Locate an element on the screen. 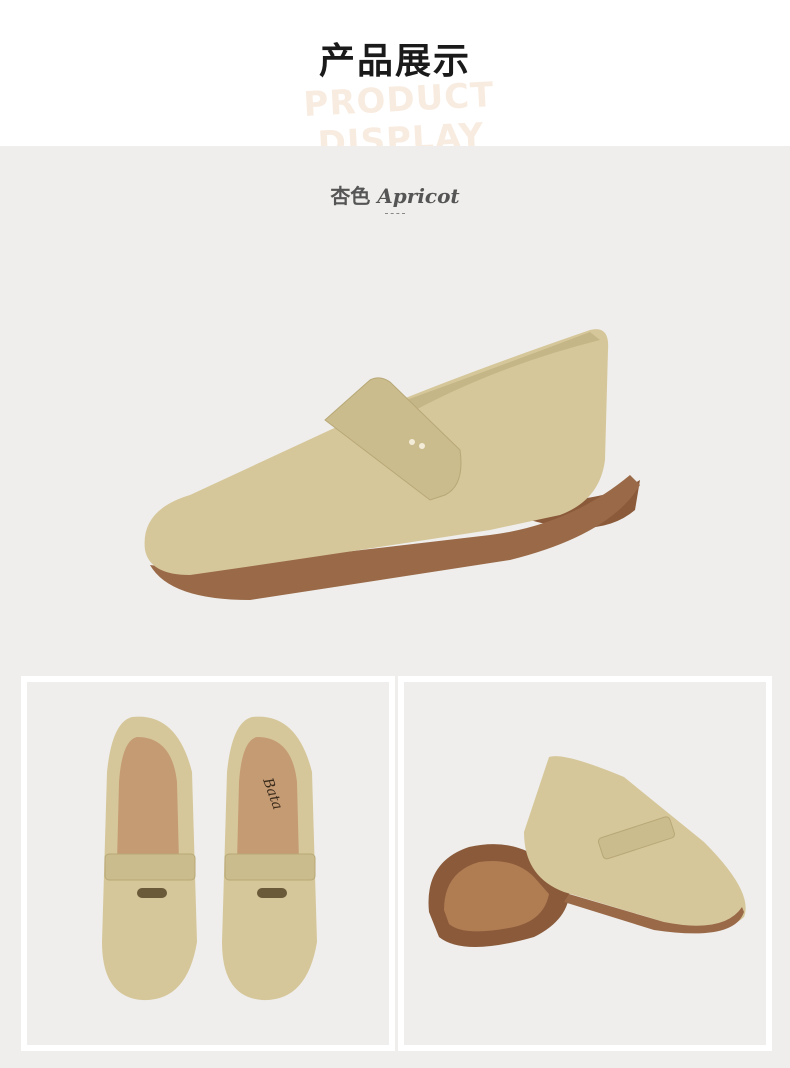 The width and height of the screenshot is (790, 1068). color-name-cn: 杏色 is located at coordinates (350, 196).